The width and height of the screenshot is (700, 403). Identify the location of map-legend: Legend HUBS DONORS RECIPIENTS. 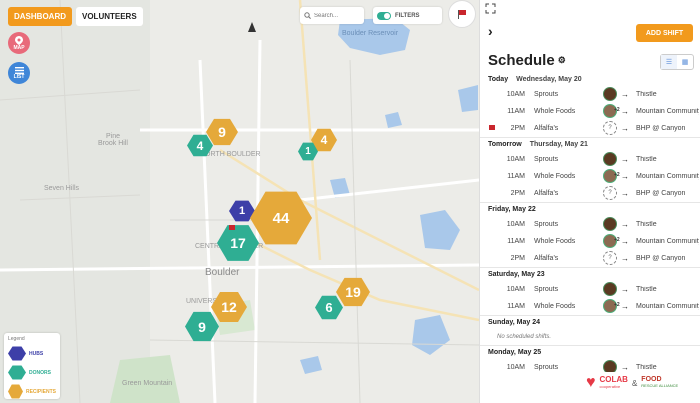
(32, 366).